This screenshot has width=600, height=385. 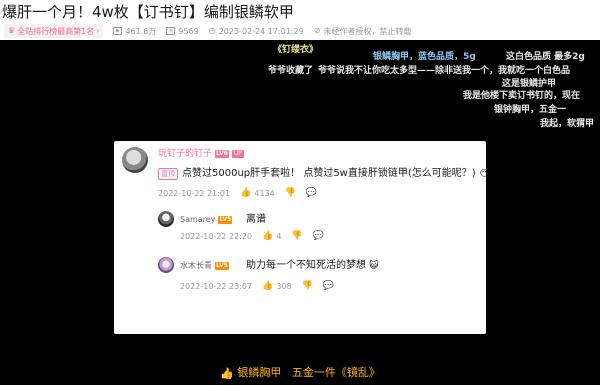 I want to click on video-title: 爆肝一个月！4w枚【订书钉】编制银鳞软甲, so click(x=148, y=12).